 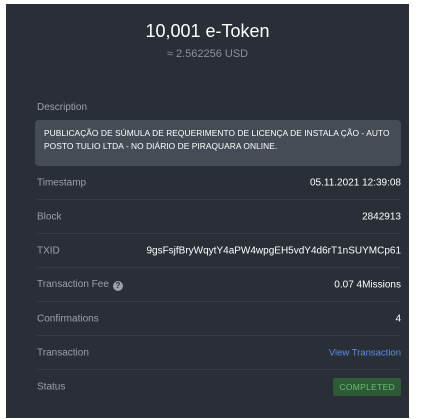 What do you see at coordinates (398, 318) in the screenshot?
I see `confirmations-value: 4` at bounding box center [398, 318].